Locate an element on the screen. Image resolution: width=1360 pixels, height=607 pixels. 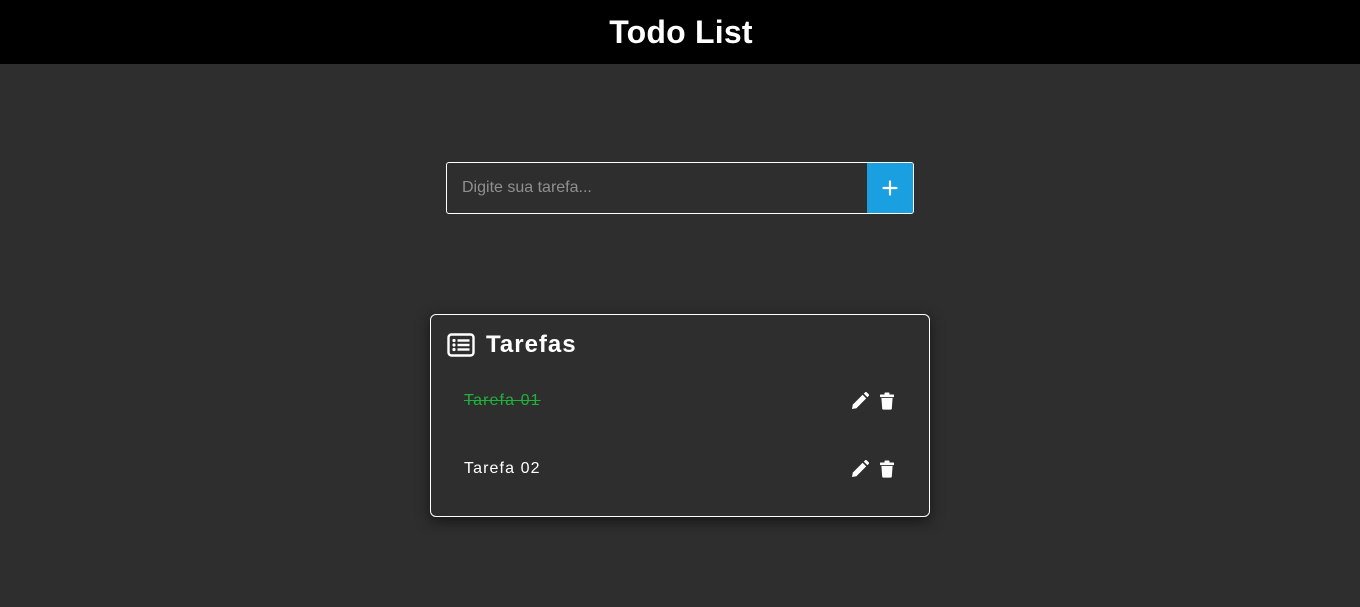
tasks-panel-header: Tarefas is located at coordinates (512, 345).